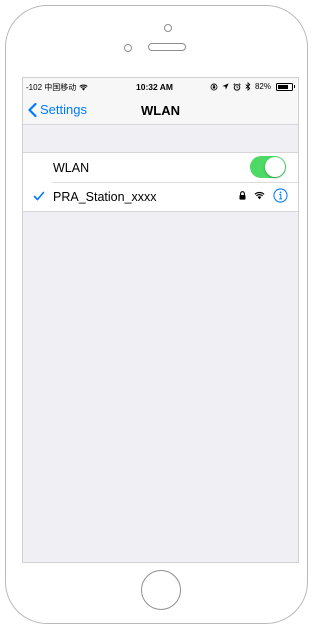 The width and height of the screenshot is (320, 628). Describe the element at coordinates (167, 47) in the screenshot. I see `earpiece-speaker` at that location.